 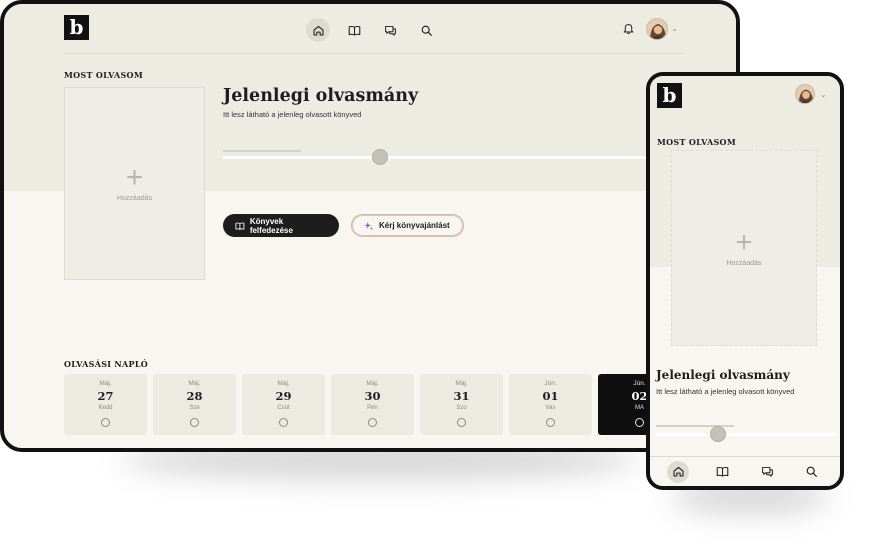 What do you see at coordinates (262, 151) in the screenshot?
I see `progress-indicator` at bounding box center [262, 151].